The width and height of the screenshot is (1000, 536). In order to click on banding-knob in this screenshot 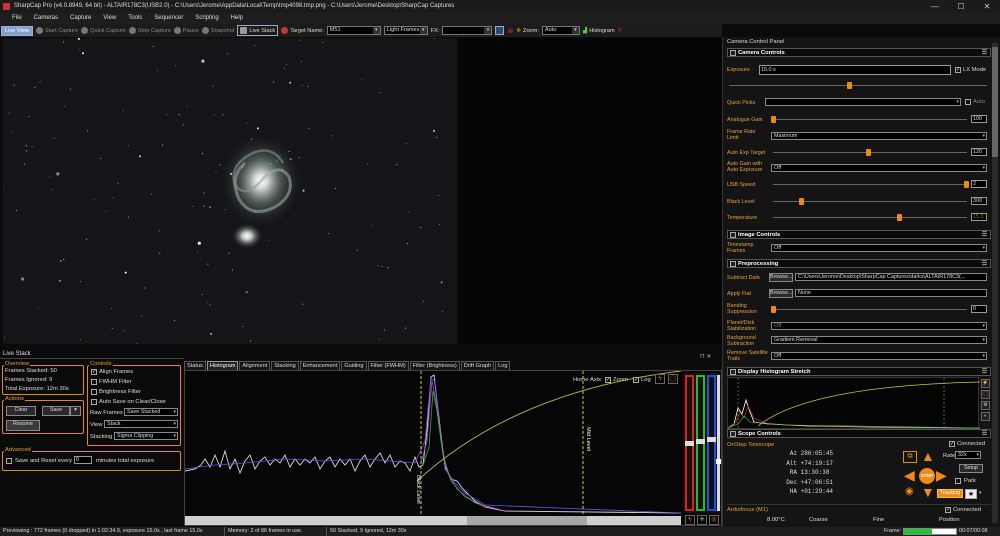, I will do `click(773, 309)`.